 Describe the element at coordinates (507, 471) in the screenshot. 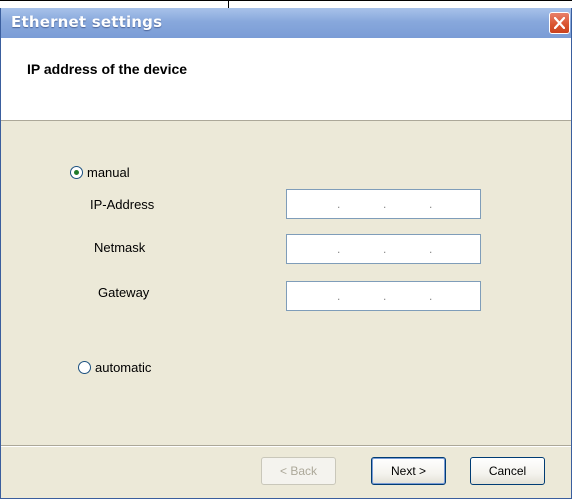

I see `cancel-button: Cancel` at that location.